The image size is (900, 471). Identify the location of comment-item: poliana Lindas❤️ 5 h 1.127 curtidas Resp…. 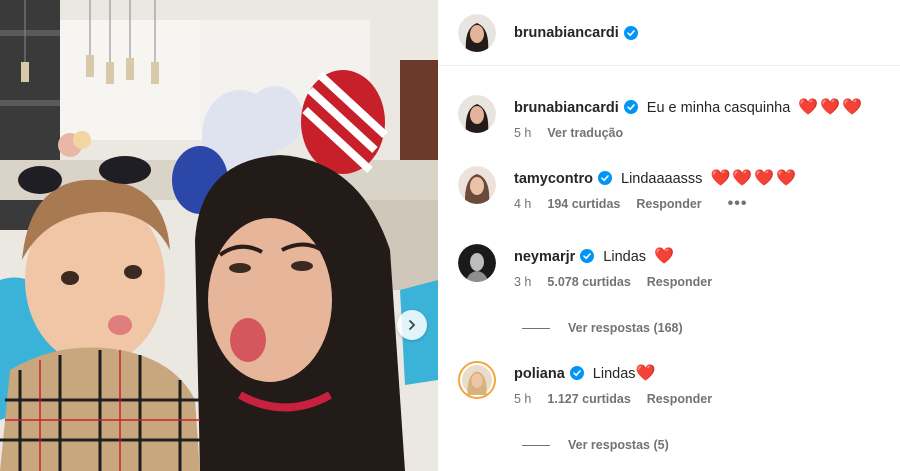
(673, 383).